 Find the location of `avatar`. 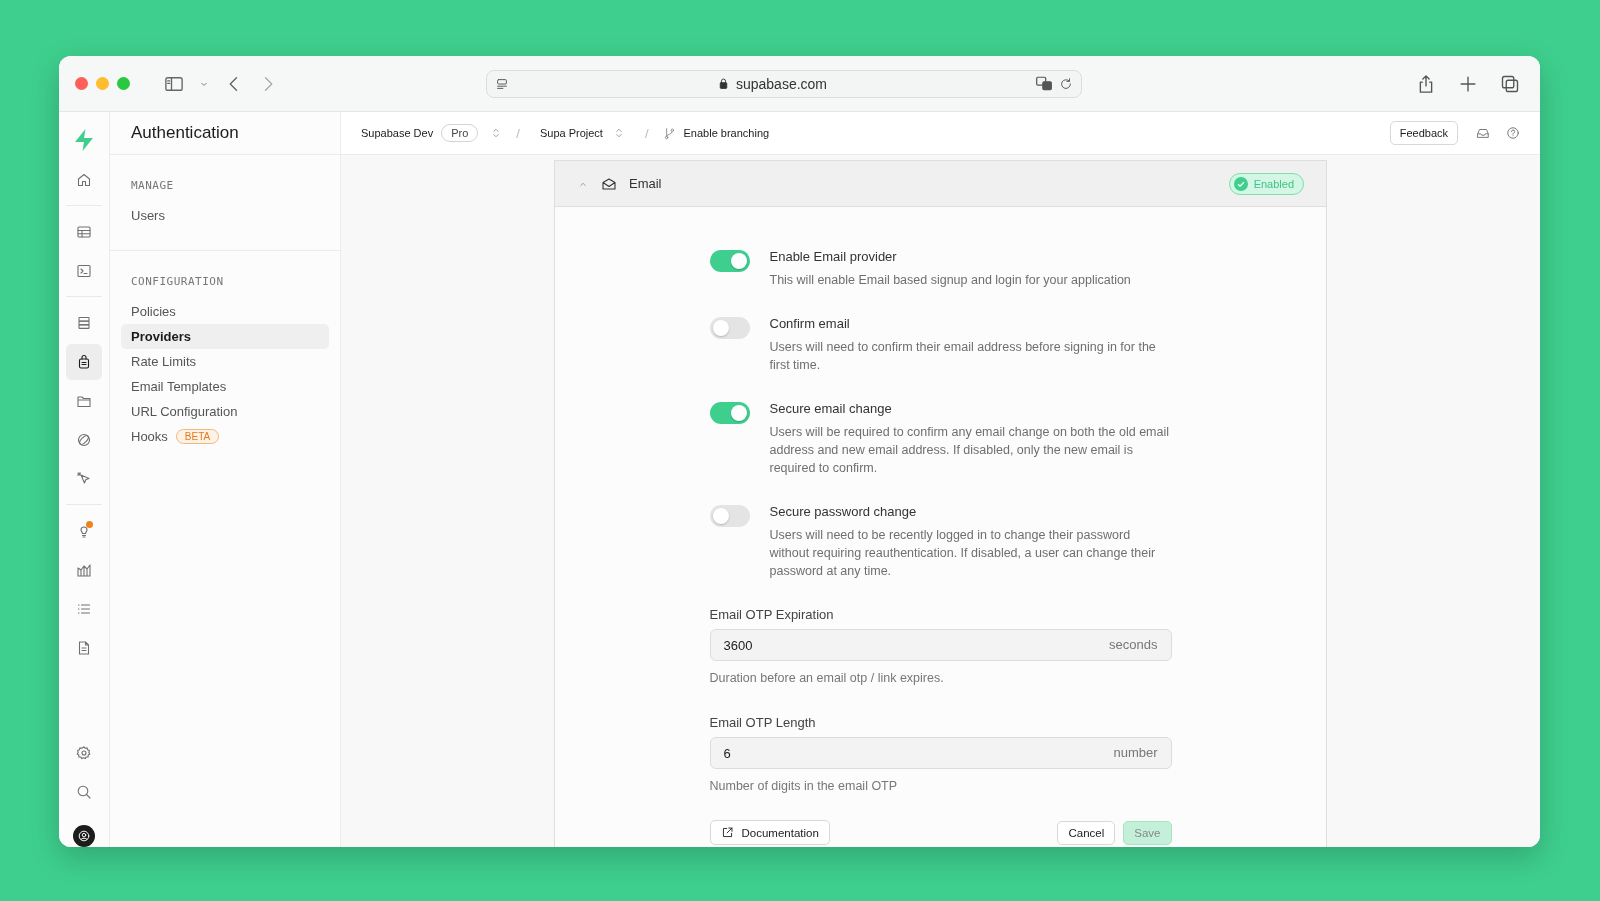

avatar is located at coordinates (84, 836).